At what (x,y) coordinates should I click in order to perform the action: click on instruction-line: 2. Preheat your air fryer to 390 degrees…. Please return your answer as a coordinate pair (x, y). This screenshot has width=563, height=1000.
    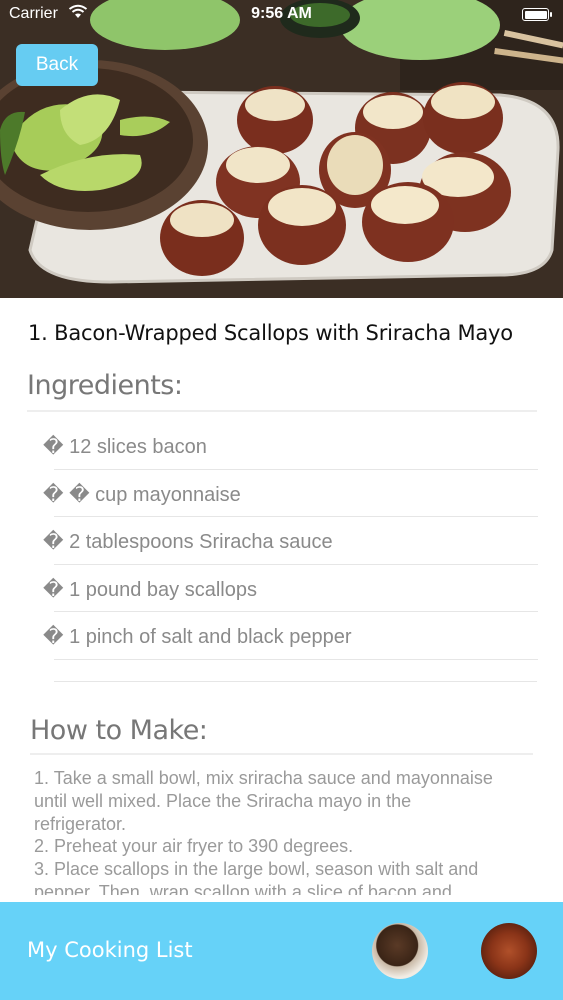
    Looking at the image, I should click on (194, 846).